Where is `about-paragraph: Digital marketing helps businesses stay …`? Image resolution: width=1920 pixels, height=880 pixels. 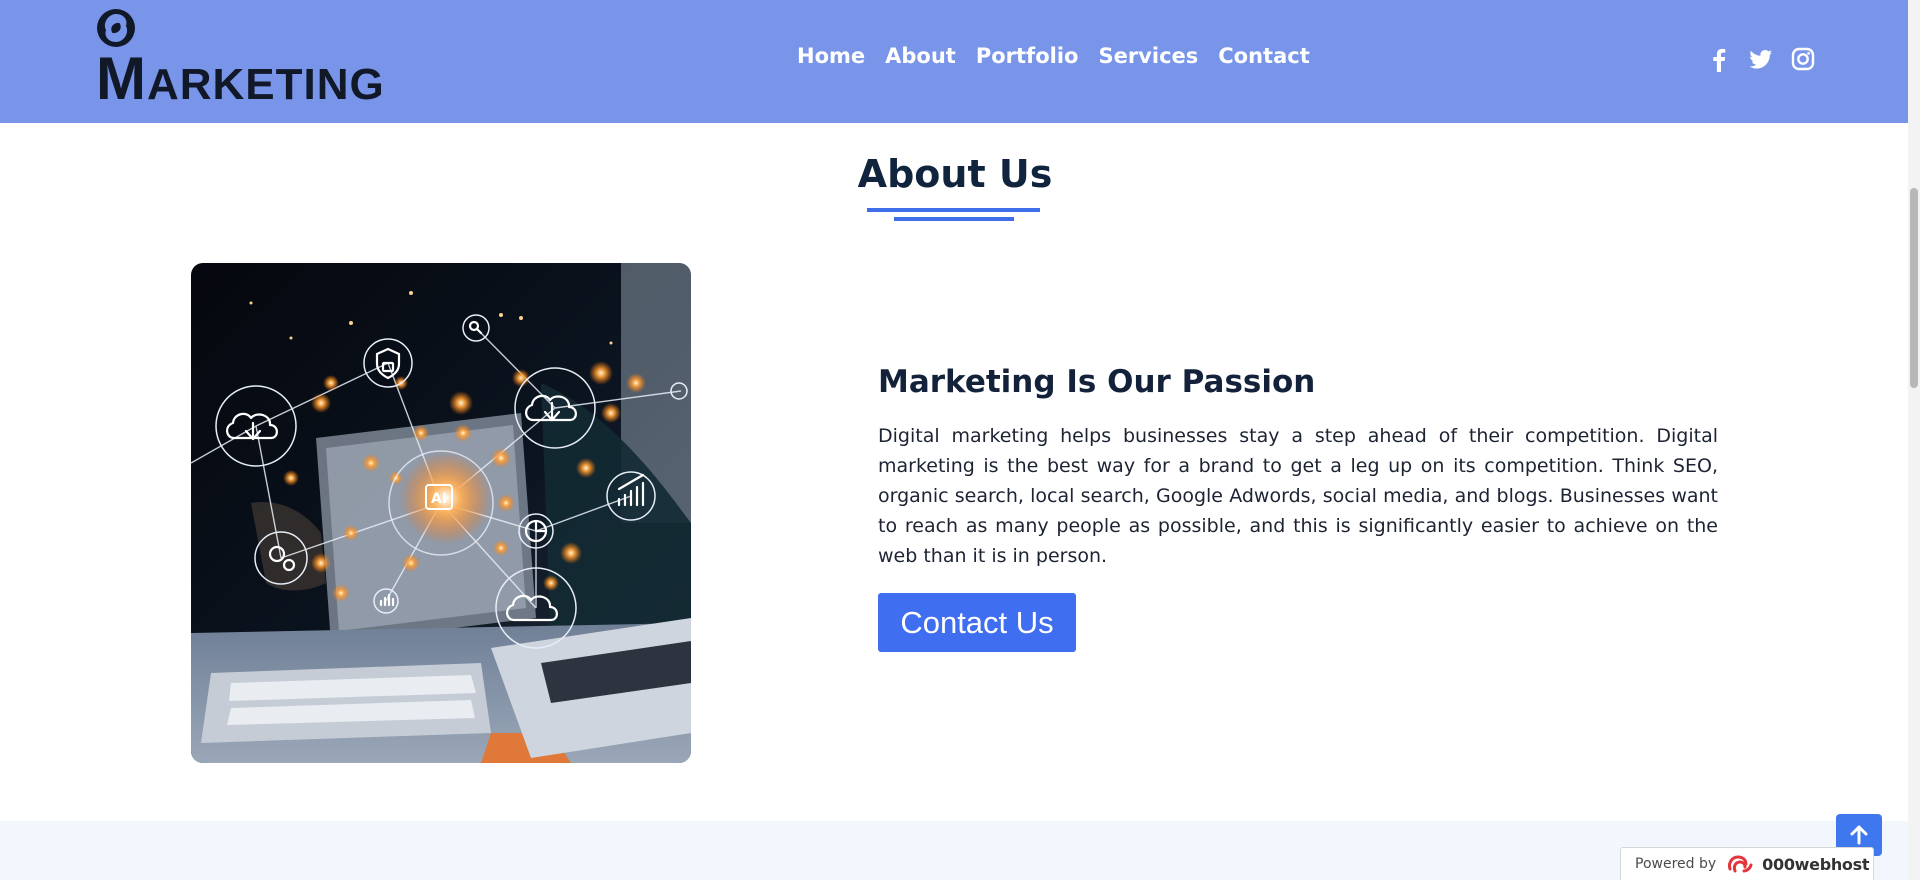 about-paragraph: Digital marketing helps businesses stay … is located at coordinates (1298, 496).